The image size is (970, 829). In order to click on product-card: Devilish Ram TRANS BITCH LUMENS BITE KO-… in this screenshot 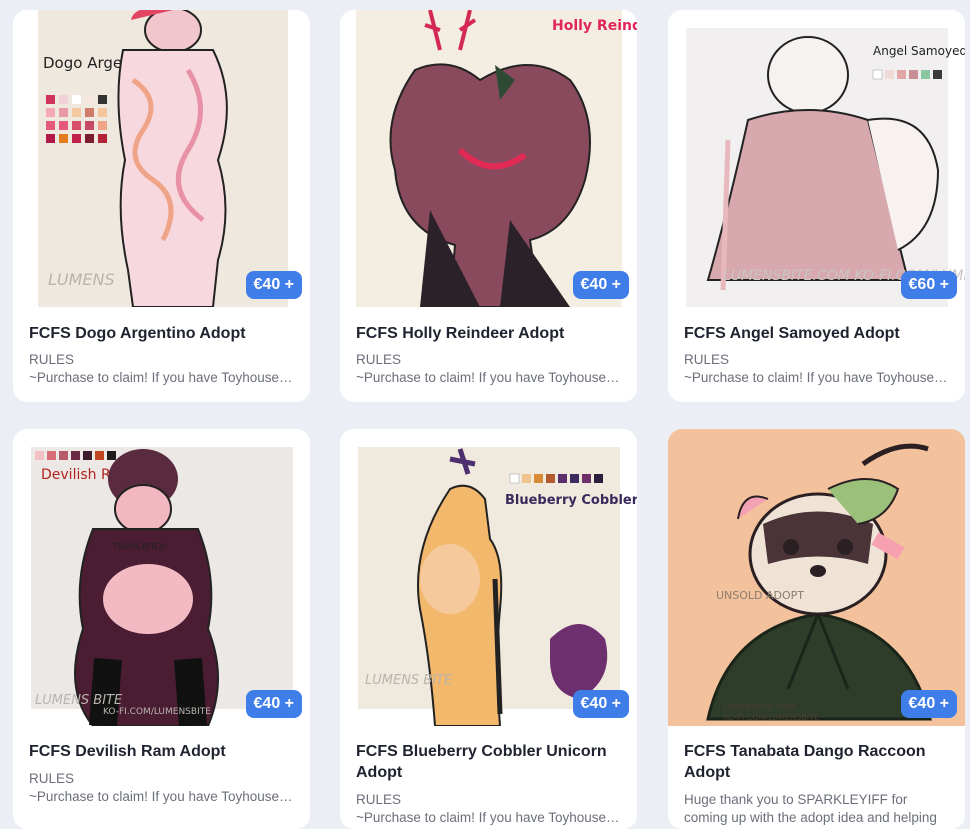, I will do `click(161, 629)`.